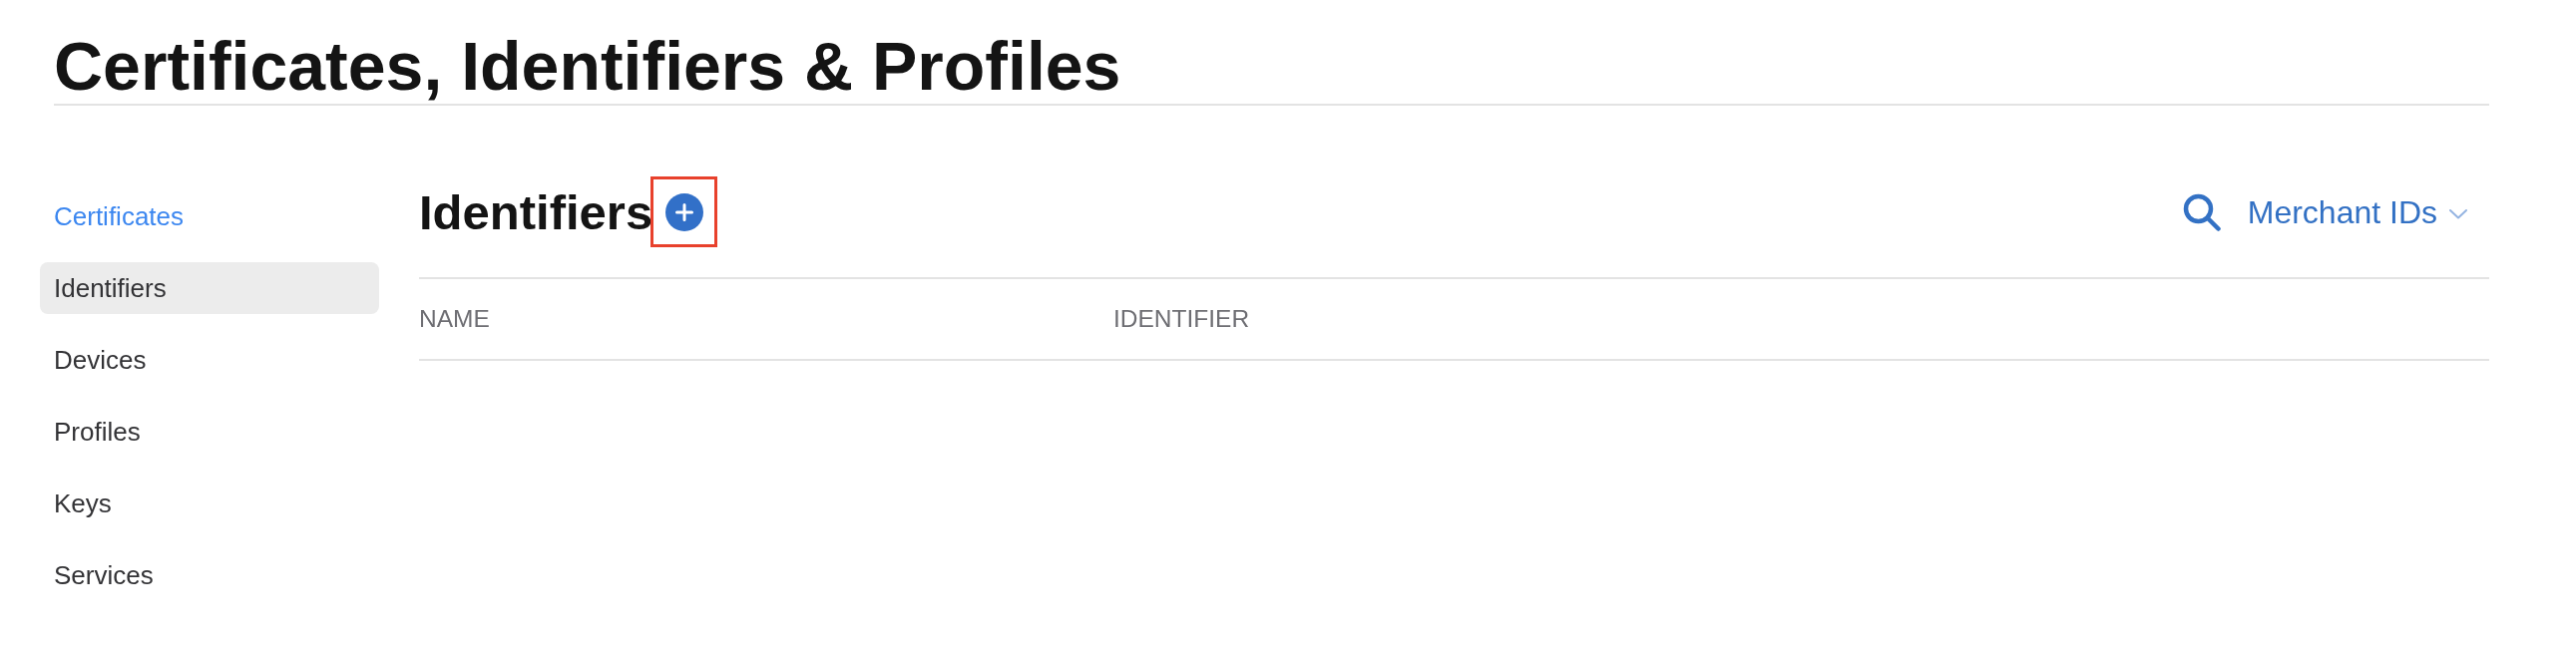  I want to click on page-title: Certificates, Identifiers & Profiles, so click(587, 66).